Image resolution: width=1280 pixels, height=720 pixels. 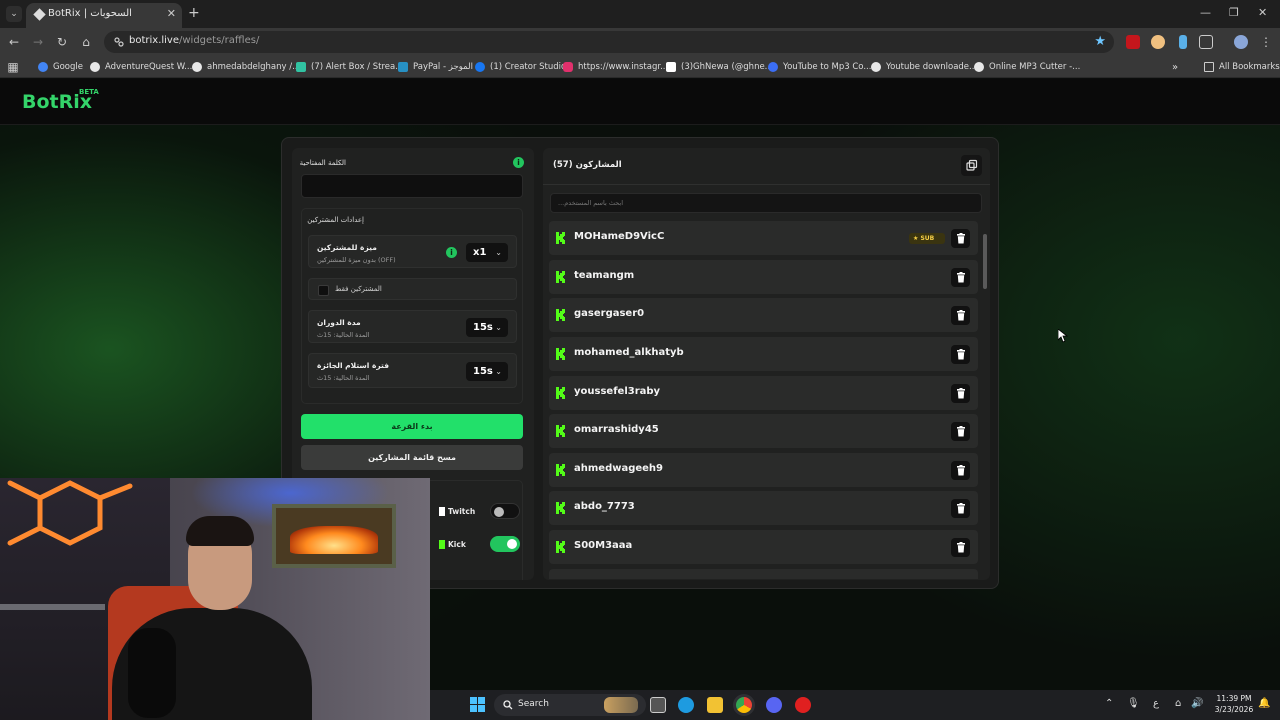 I want to click on list-item: gasergaser0, so click(x=763, y=315).